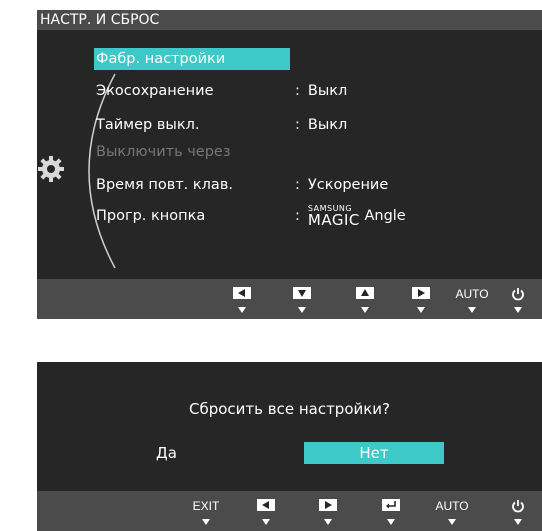 The width and height of the screenshot is (542, 531). I want to click on exit-button: EXIT, so click(206, 511).